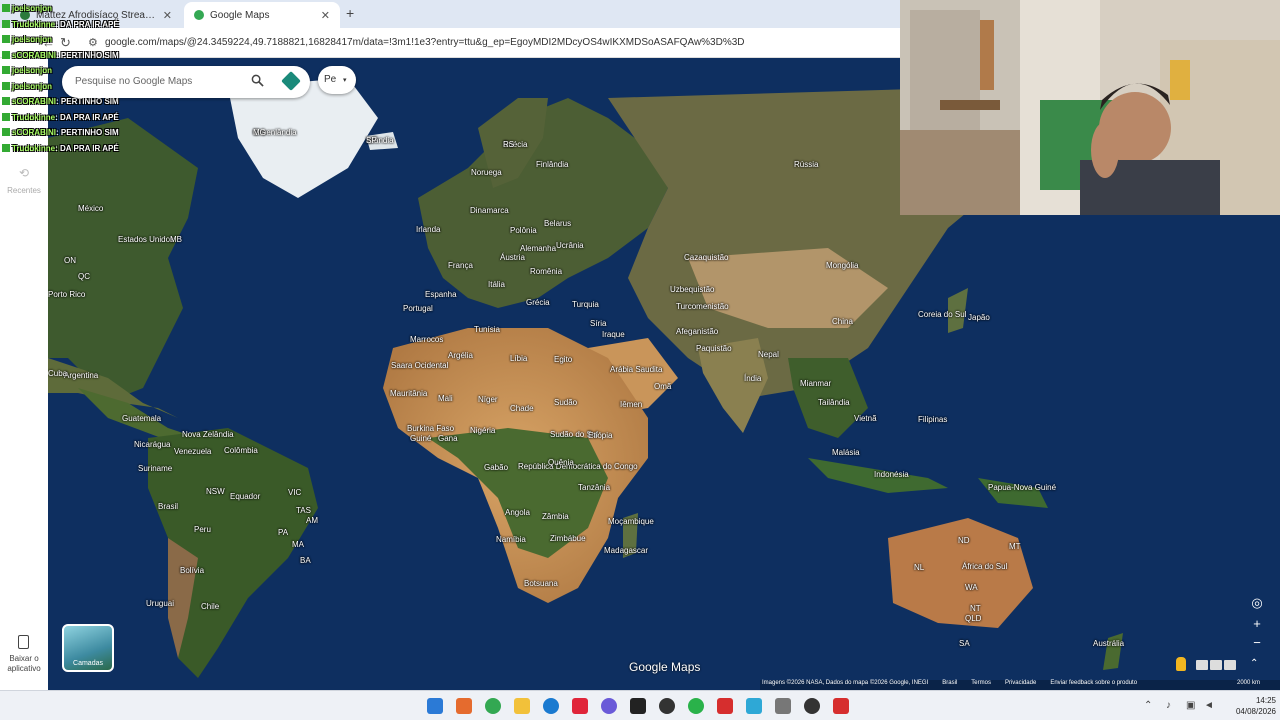 Image resolution: width=1280 pixels, height=720 pixels. I want to click on app-dark-icon, so click(667, 706).